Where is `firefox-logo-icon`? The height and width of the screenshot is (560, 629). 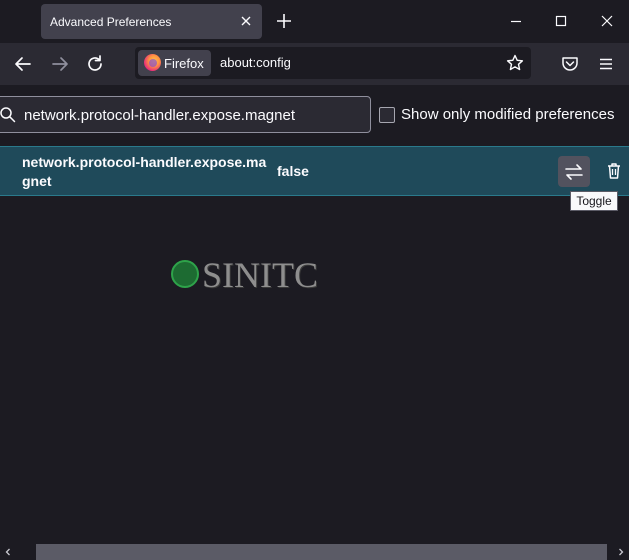 firefox-logo-icon is located at coordinates (152, 62).